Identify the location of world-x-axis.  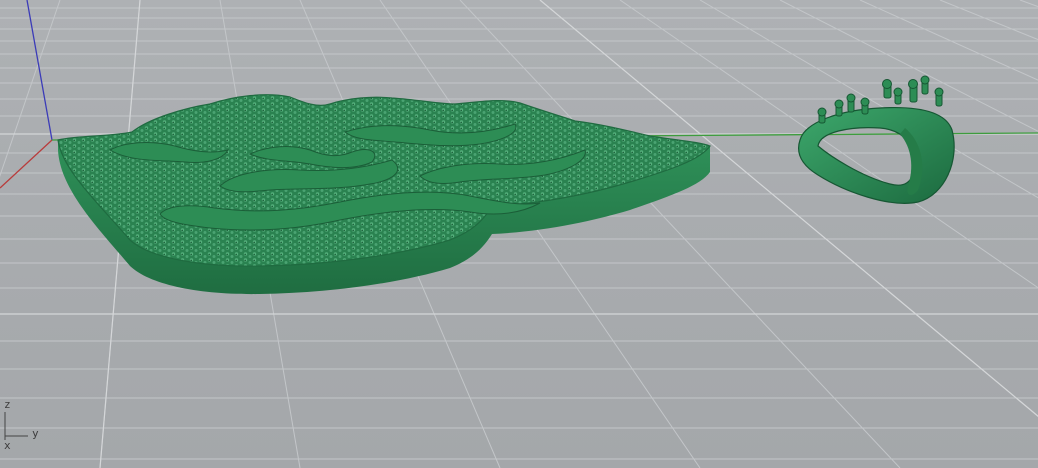
(26, 164).